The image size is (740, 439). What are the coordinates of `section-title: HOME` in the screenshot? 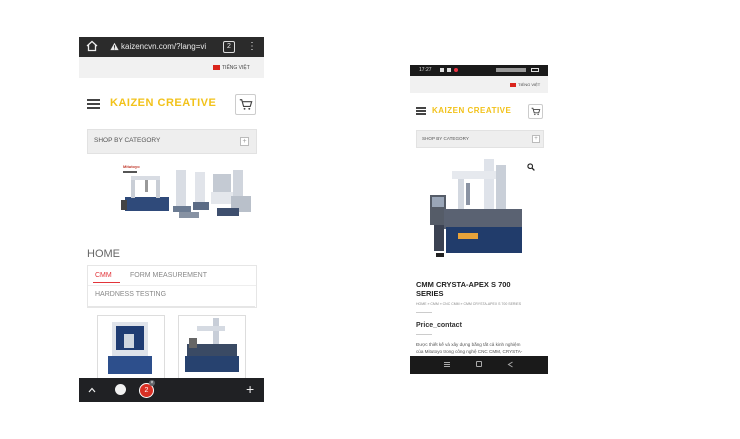 It's located at (103, 254).